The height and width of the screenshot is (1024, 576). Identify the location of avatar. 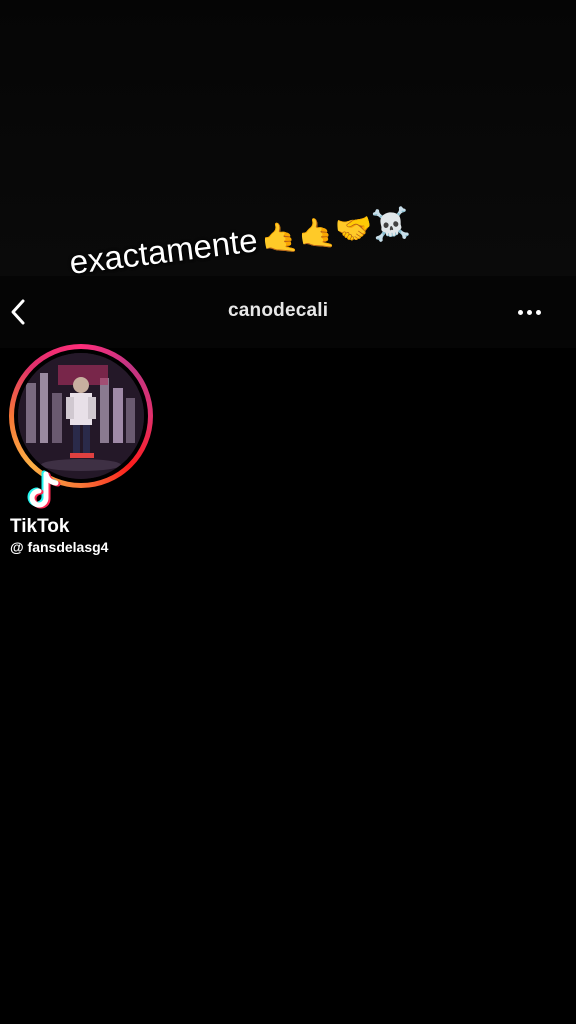
(81, 416).